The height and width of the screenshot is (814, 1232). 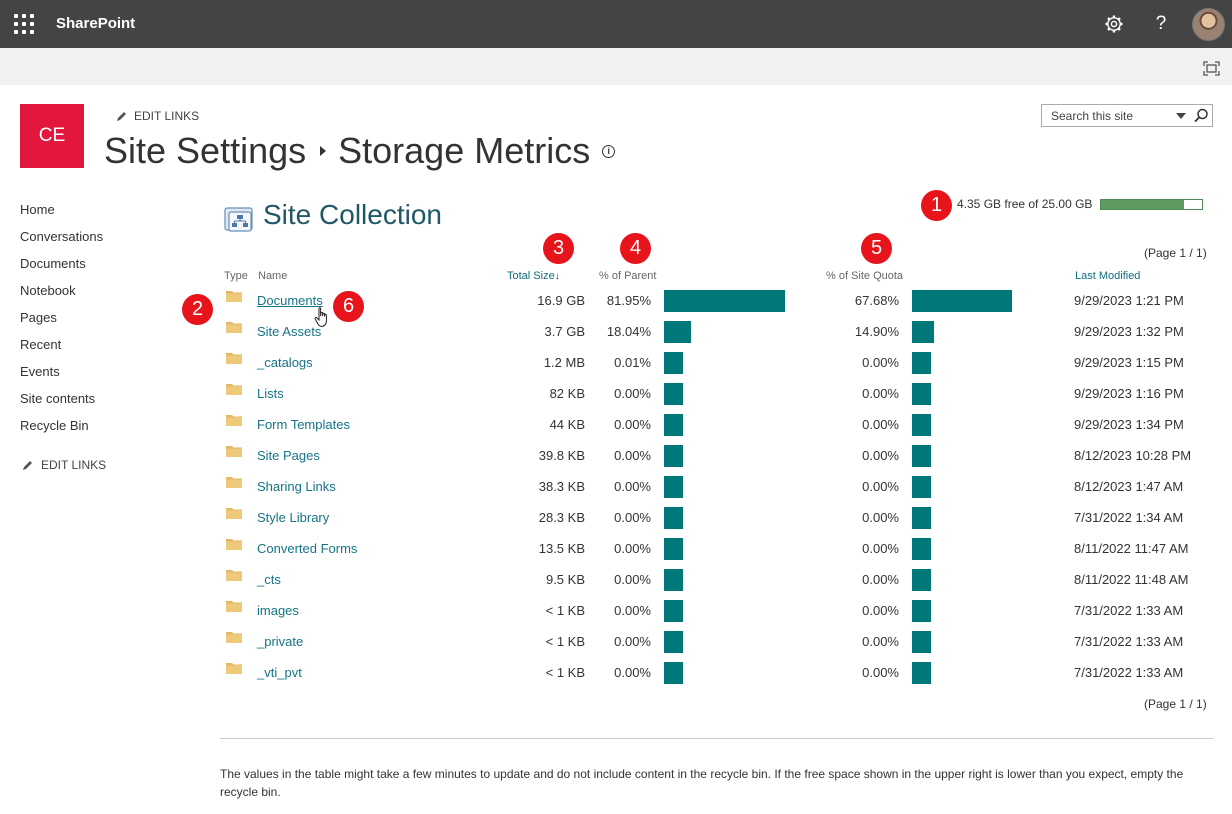 What do you see at coordinates (61, 240) in the screenshot?
I see `nav-item-conversations: Conversations` at bounding box center [61, 240].